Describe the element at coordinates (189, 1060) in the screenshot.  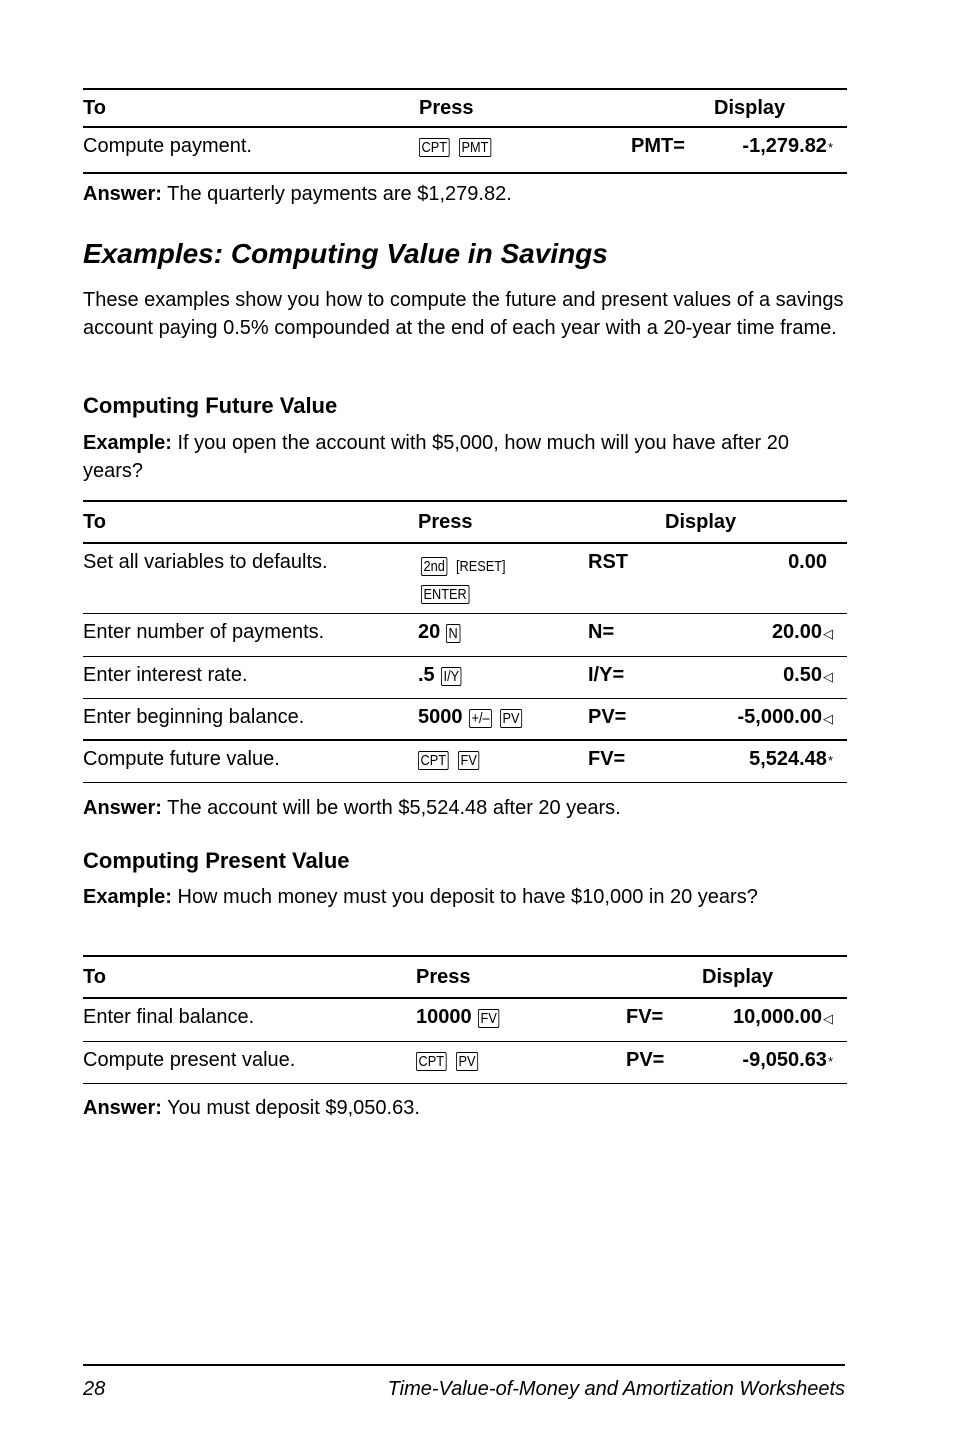
I see `row-to: Compute present value.` at that location.